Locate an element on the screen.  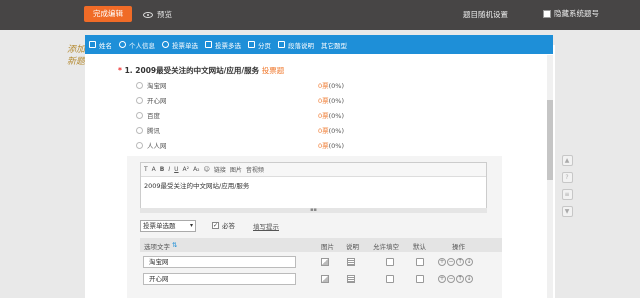
editor-content: 2009最受关注的中文网站/应用/服务 is located at coordinates (313, 185).